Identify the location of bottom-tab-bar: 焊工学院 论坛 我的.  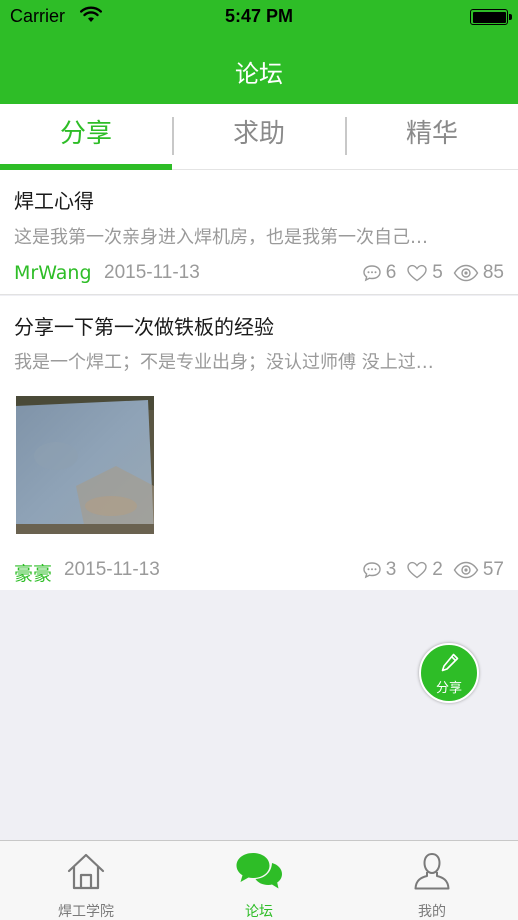
(259, 880).